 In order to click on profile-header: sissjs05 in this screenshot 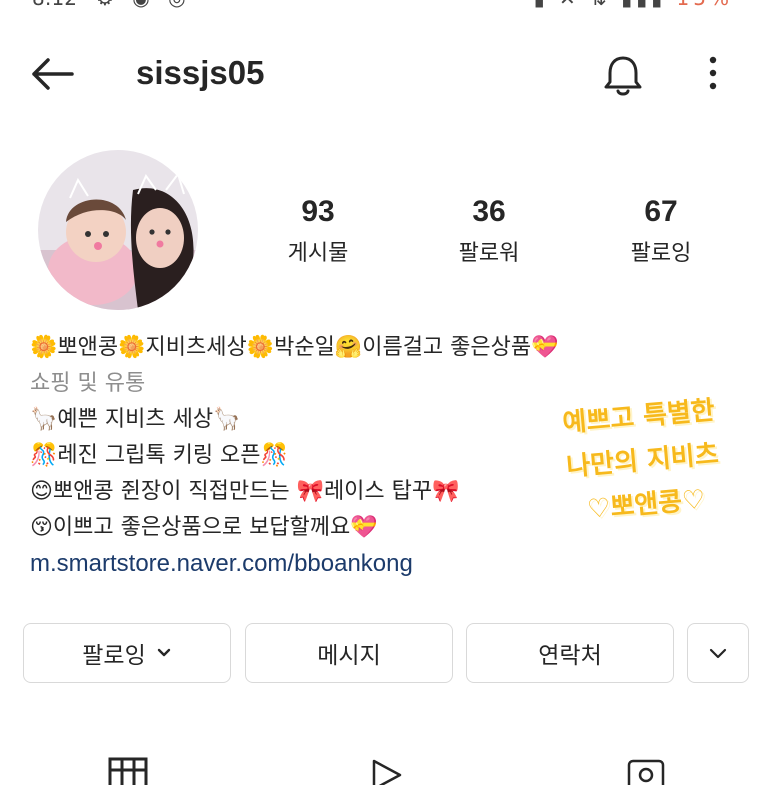, I will do `click(386, 74)`.